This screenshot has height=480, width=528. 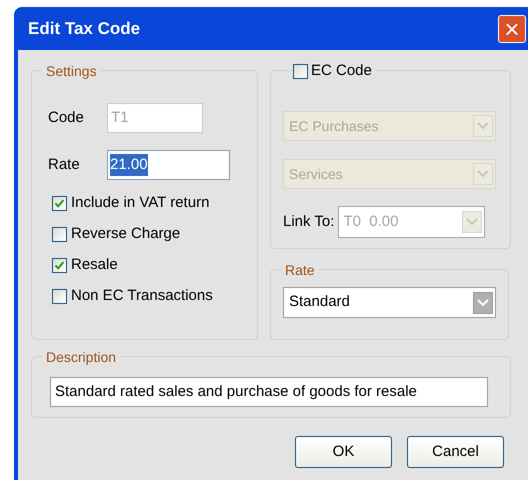 I want to click on rate-field: 21.00, so click(x=168, y=165).